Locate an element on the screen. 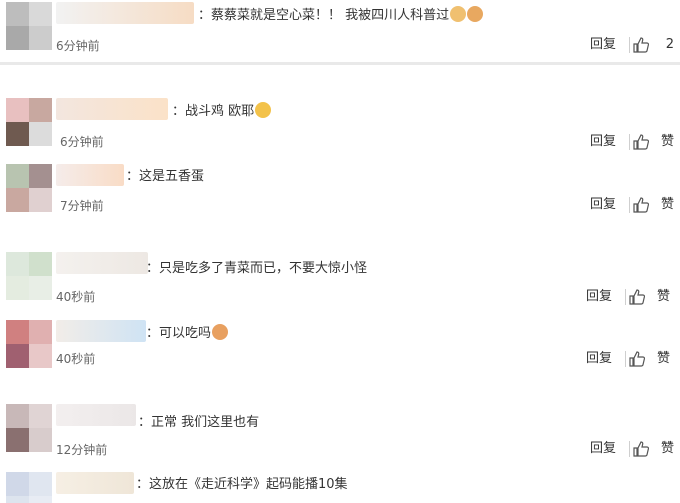  comment-item: ：战斗鸡 欧耶 6分钟前 回复 赞 is located at coordinates (340, 127).